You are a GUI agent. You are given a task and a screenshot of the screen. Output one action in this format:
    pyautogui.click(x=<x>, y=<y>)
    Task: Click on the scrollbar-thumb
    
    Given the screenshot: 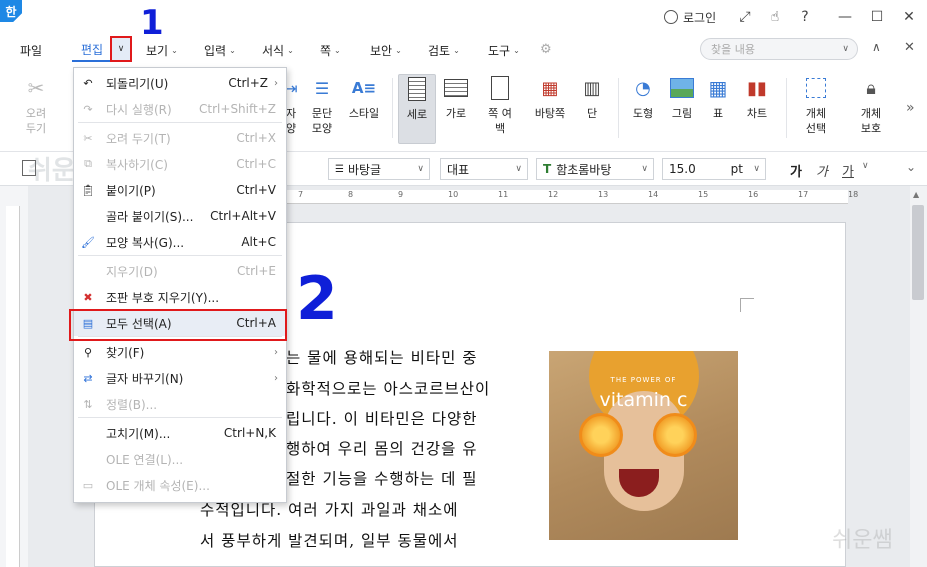 What is the action you would take?
    pyautogui.click(x=918, y=252)
    